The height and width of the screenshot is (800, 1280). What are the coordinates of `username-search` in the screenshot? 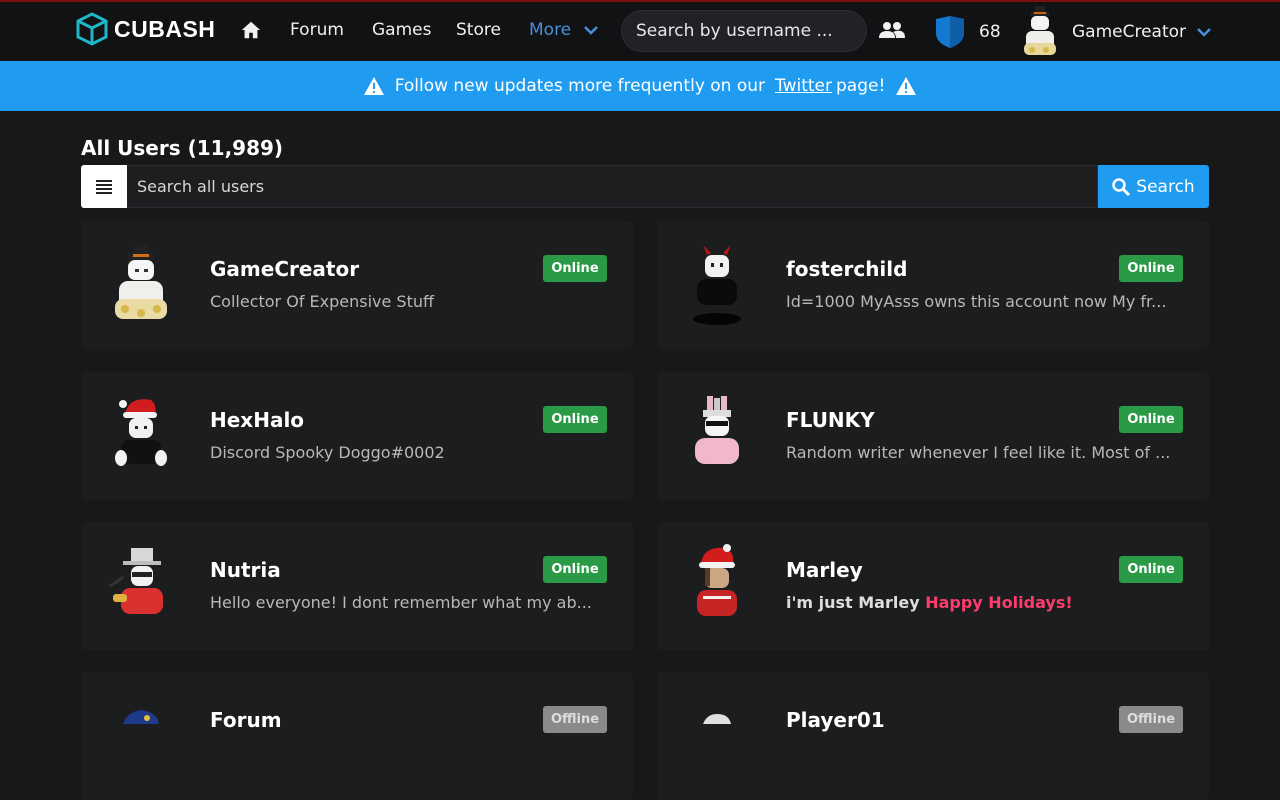 It's located at (744, 31).